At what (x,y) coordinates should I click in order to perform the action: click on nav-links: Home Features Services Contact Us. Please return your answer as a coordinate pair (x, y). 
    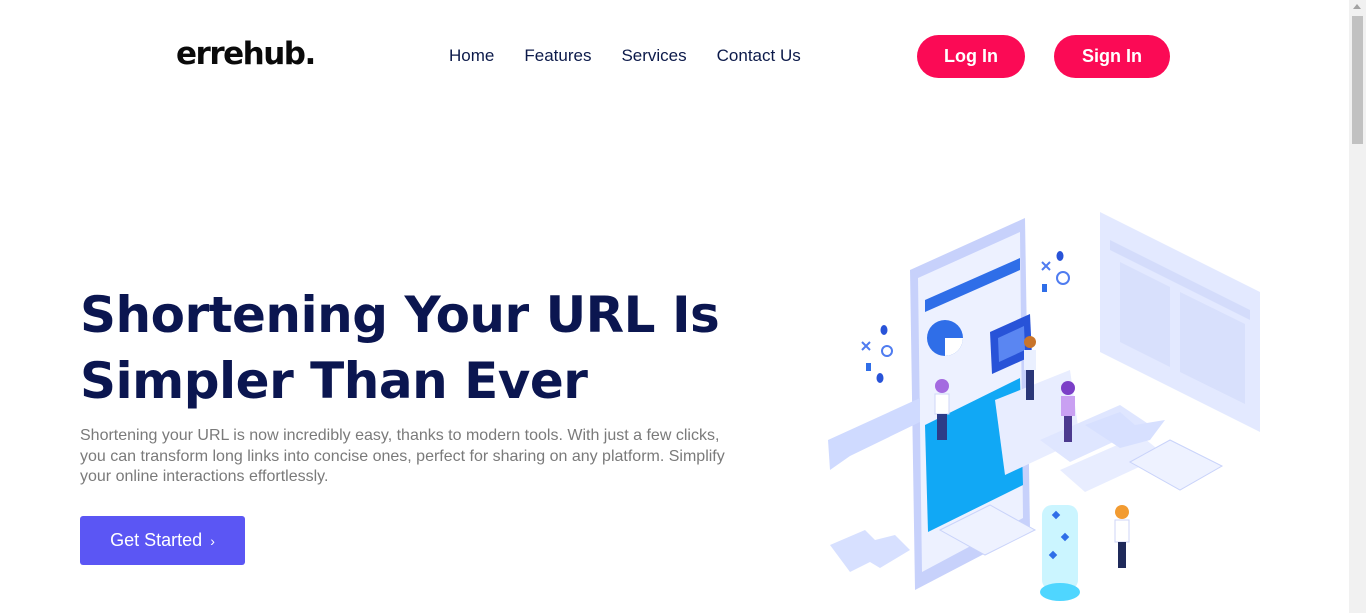
    Looking at the image, I should click on (625, 56).